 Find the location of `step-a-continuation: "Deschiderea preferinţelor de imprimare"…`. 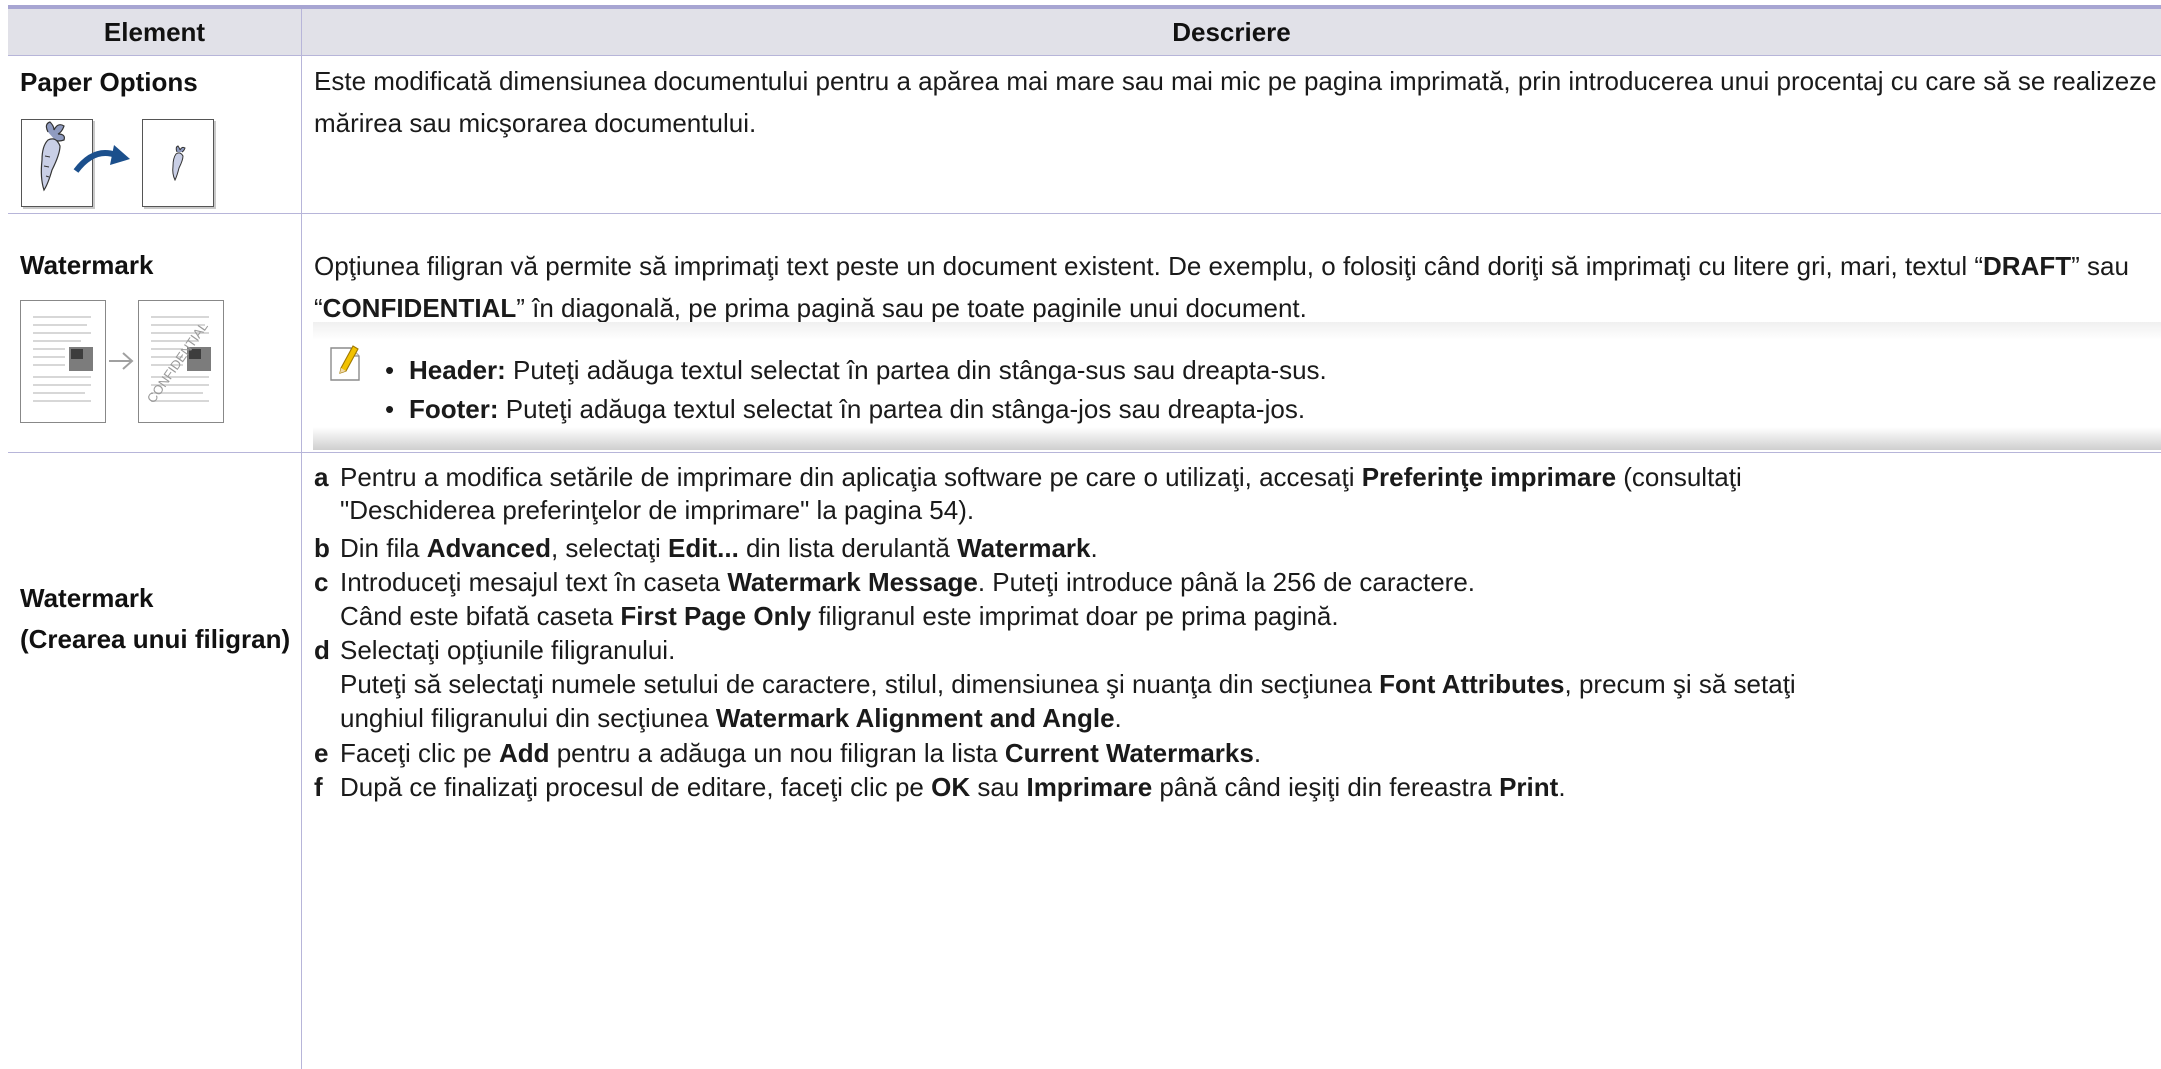

step-a-continuation: "Deschiderea preferinţelor de imprimare"… is located at coordinates (657, 510).